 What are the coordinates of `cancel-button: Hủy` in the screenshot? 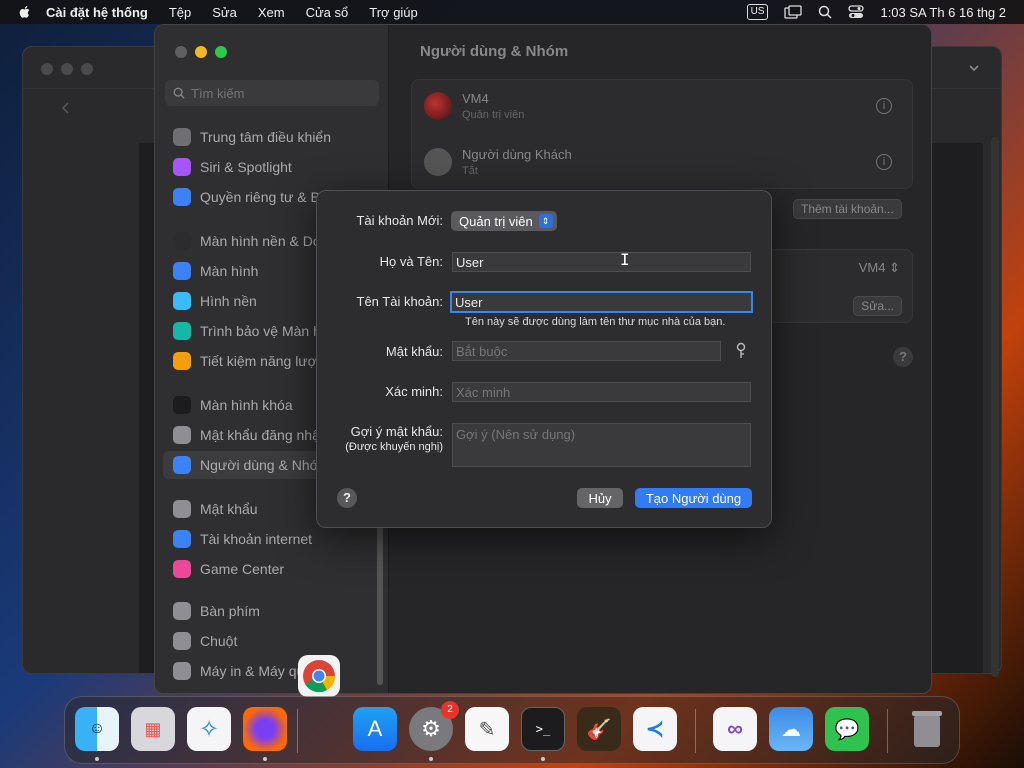 It's located at (600, 498).